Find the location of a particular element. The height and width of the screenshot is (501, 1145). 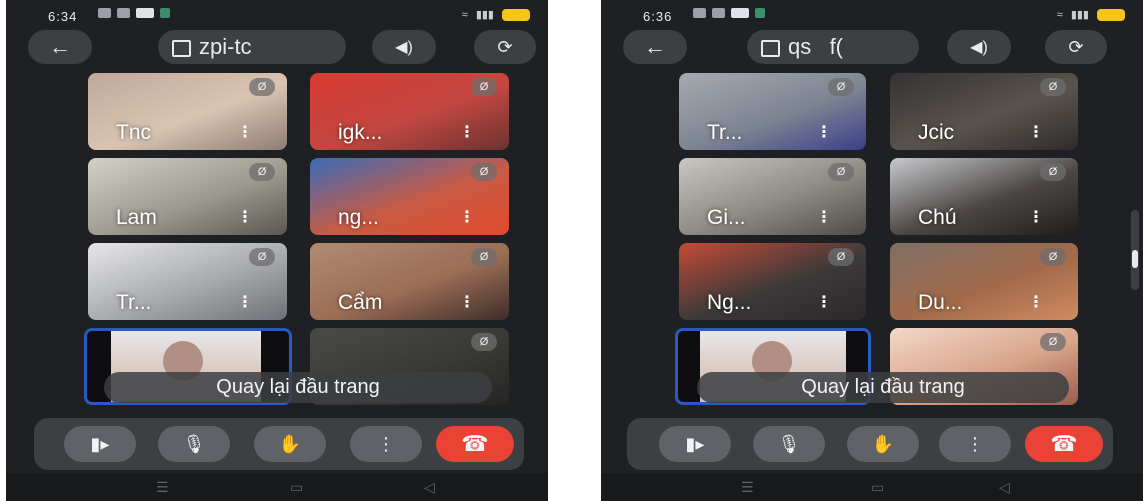

status-bar: 6:36 ≈ ▮▮▮ is located at coordinates (872, 16).